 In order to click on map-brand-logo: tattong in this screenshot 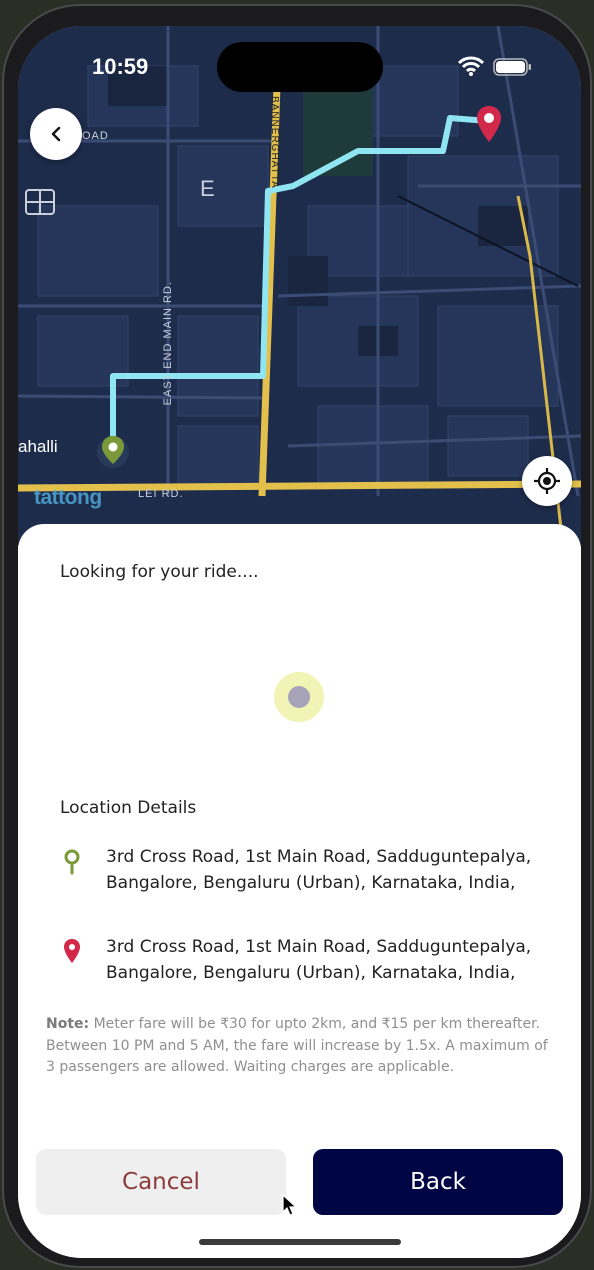, I will do `click(68, 497)`.